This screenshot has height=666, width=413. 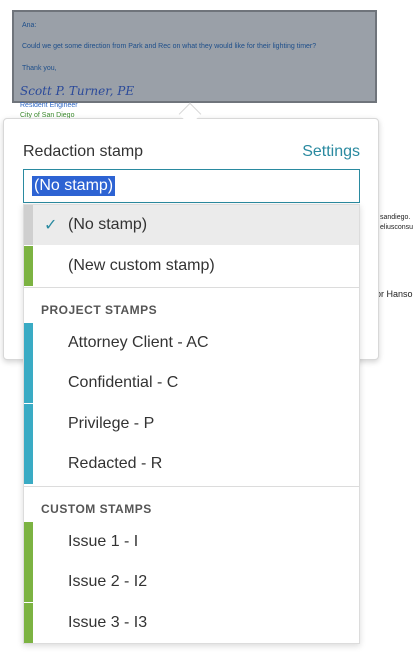 I want to click on email-signature: Scott P. Turner, PE, so click(x=77, y=91).